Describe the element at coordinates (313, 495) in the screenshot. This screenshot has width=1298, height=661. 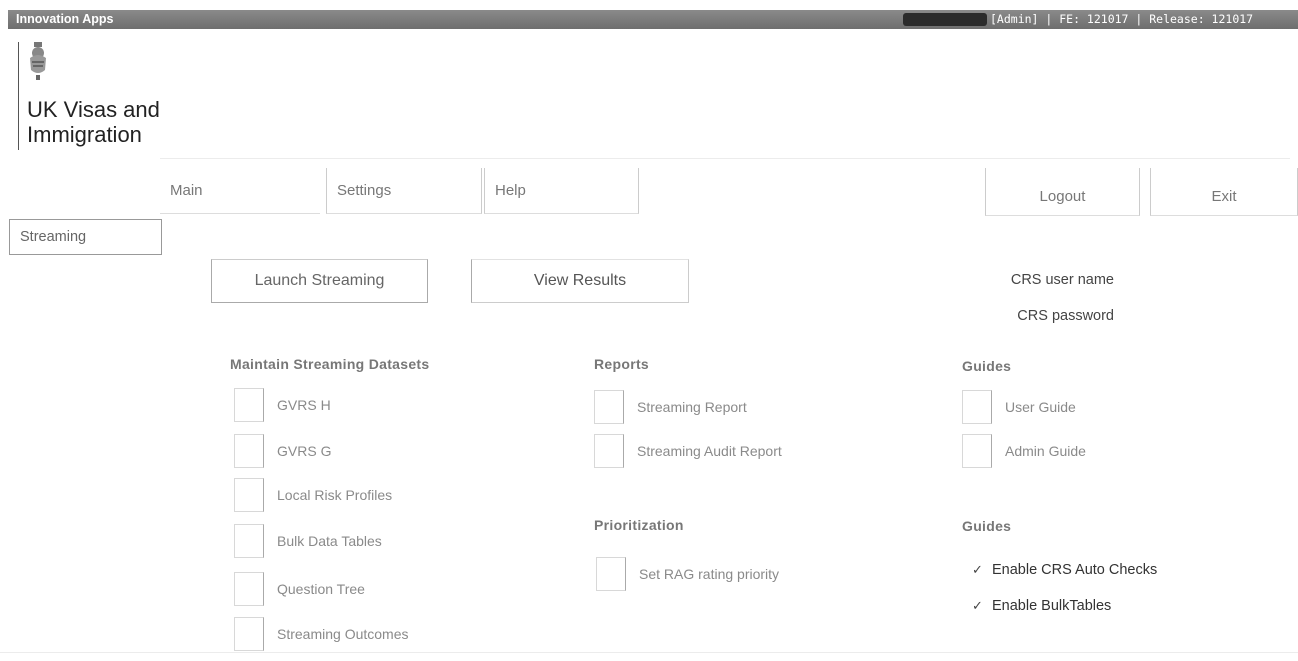
I see `dataset-item-local-risk-profiles: Local Risk Profiles` at that location.